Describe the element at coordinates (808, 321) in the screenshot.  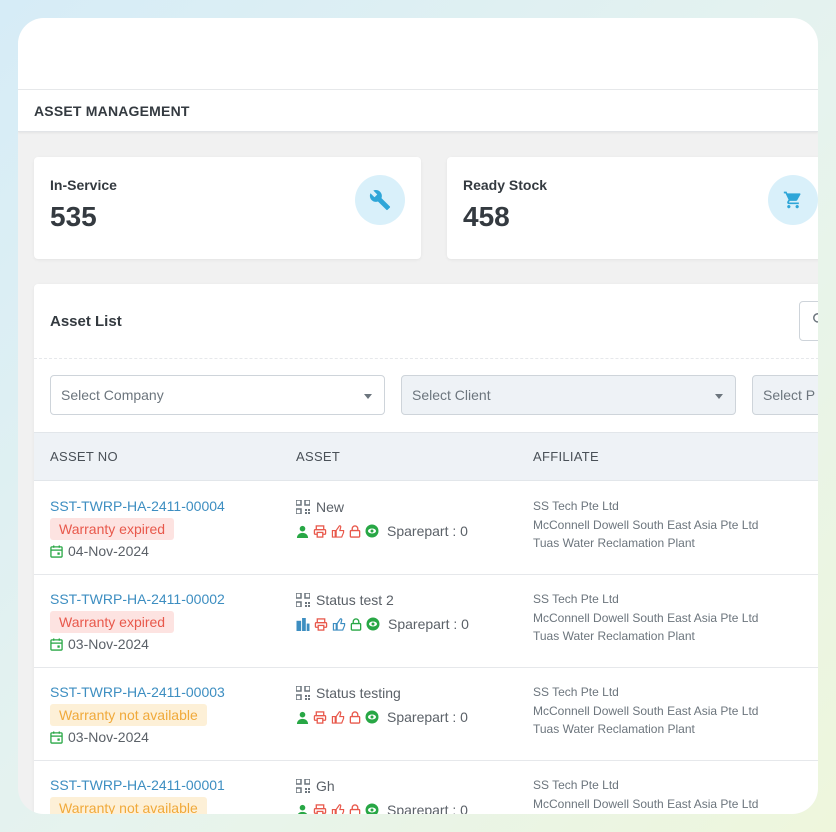
I see `search-button` at that location.